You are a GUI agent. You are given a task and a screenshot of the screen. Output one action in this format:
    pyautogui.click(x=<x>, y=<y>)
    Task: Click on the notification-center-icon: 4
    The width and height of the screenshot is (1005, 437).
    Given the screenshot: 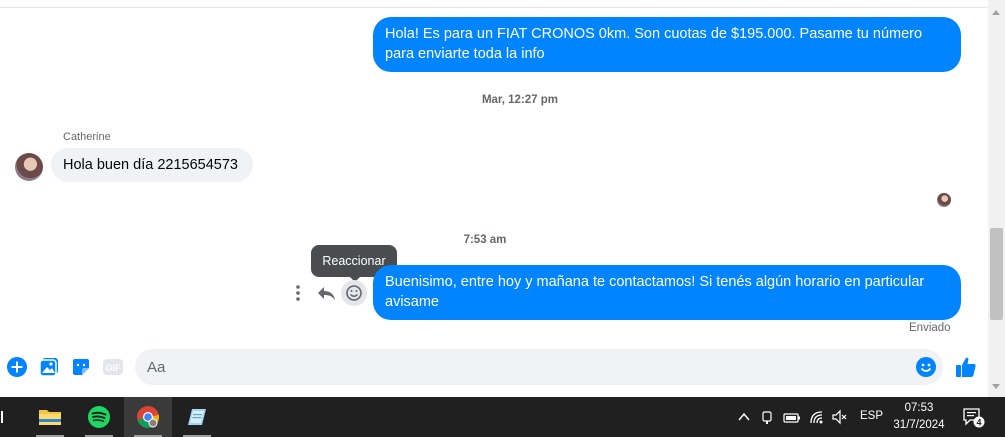 What is the action you would take?
    pyautogui.click(x=974, y=417)
    